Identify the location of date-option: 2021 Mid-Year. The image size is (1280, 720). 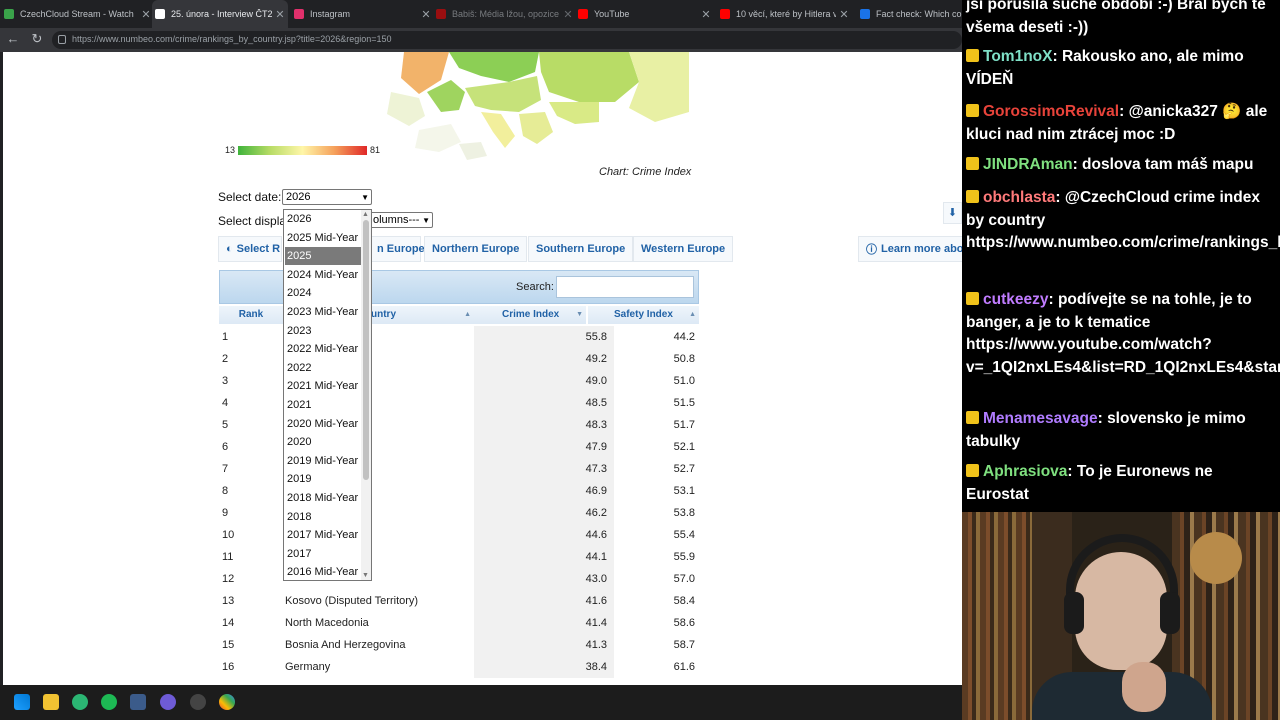
(323, 386).